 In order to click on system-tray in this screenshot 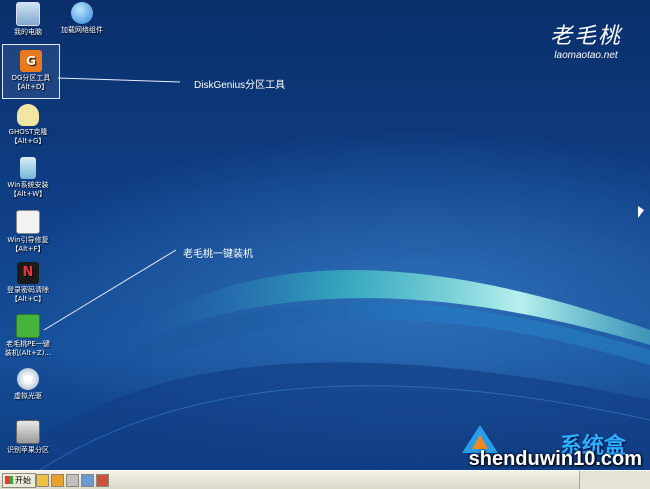, I will do `click(614, 480)`.